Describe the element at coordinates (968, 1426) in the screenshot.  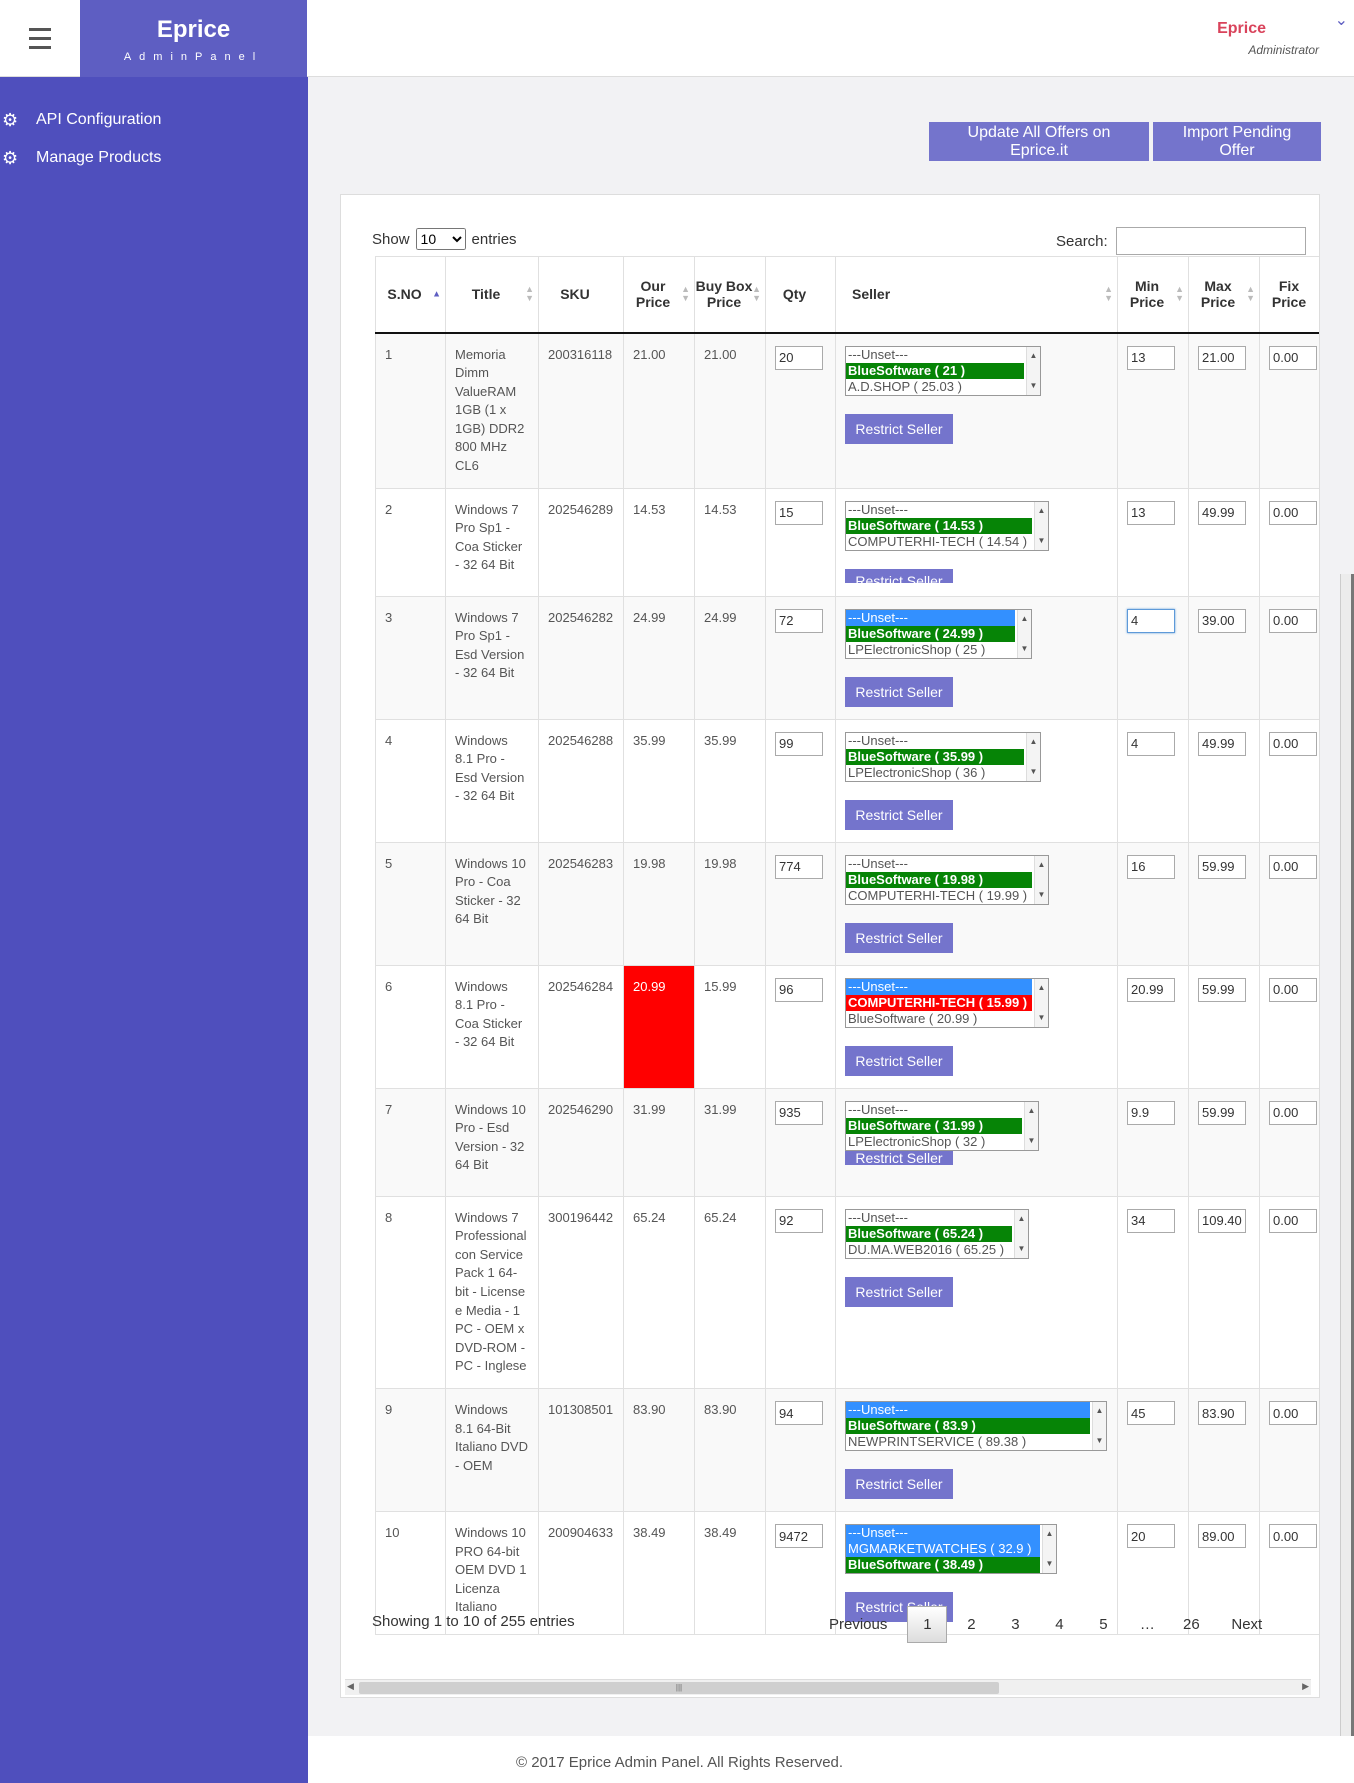
I see `seller-option: BlueSoftware ( 83.9 )` at that location.